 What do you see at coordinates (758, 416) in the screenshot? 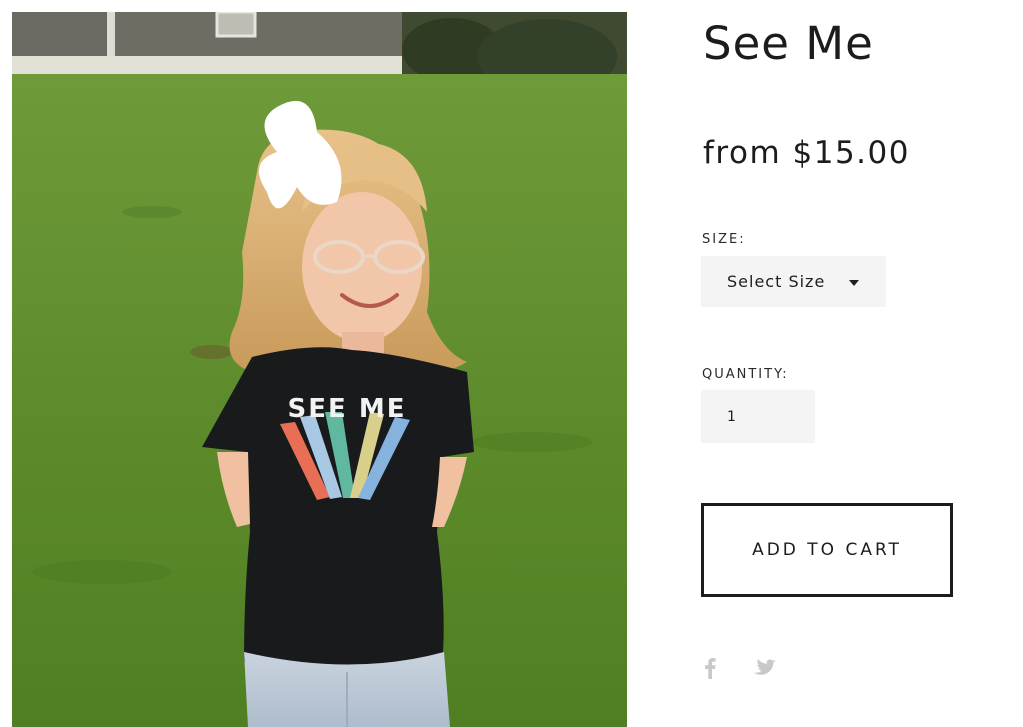
I see `quantity-input` at bounding box center [758, 416].